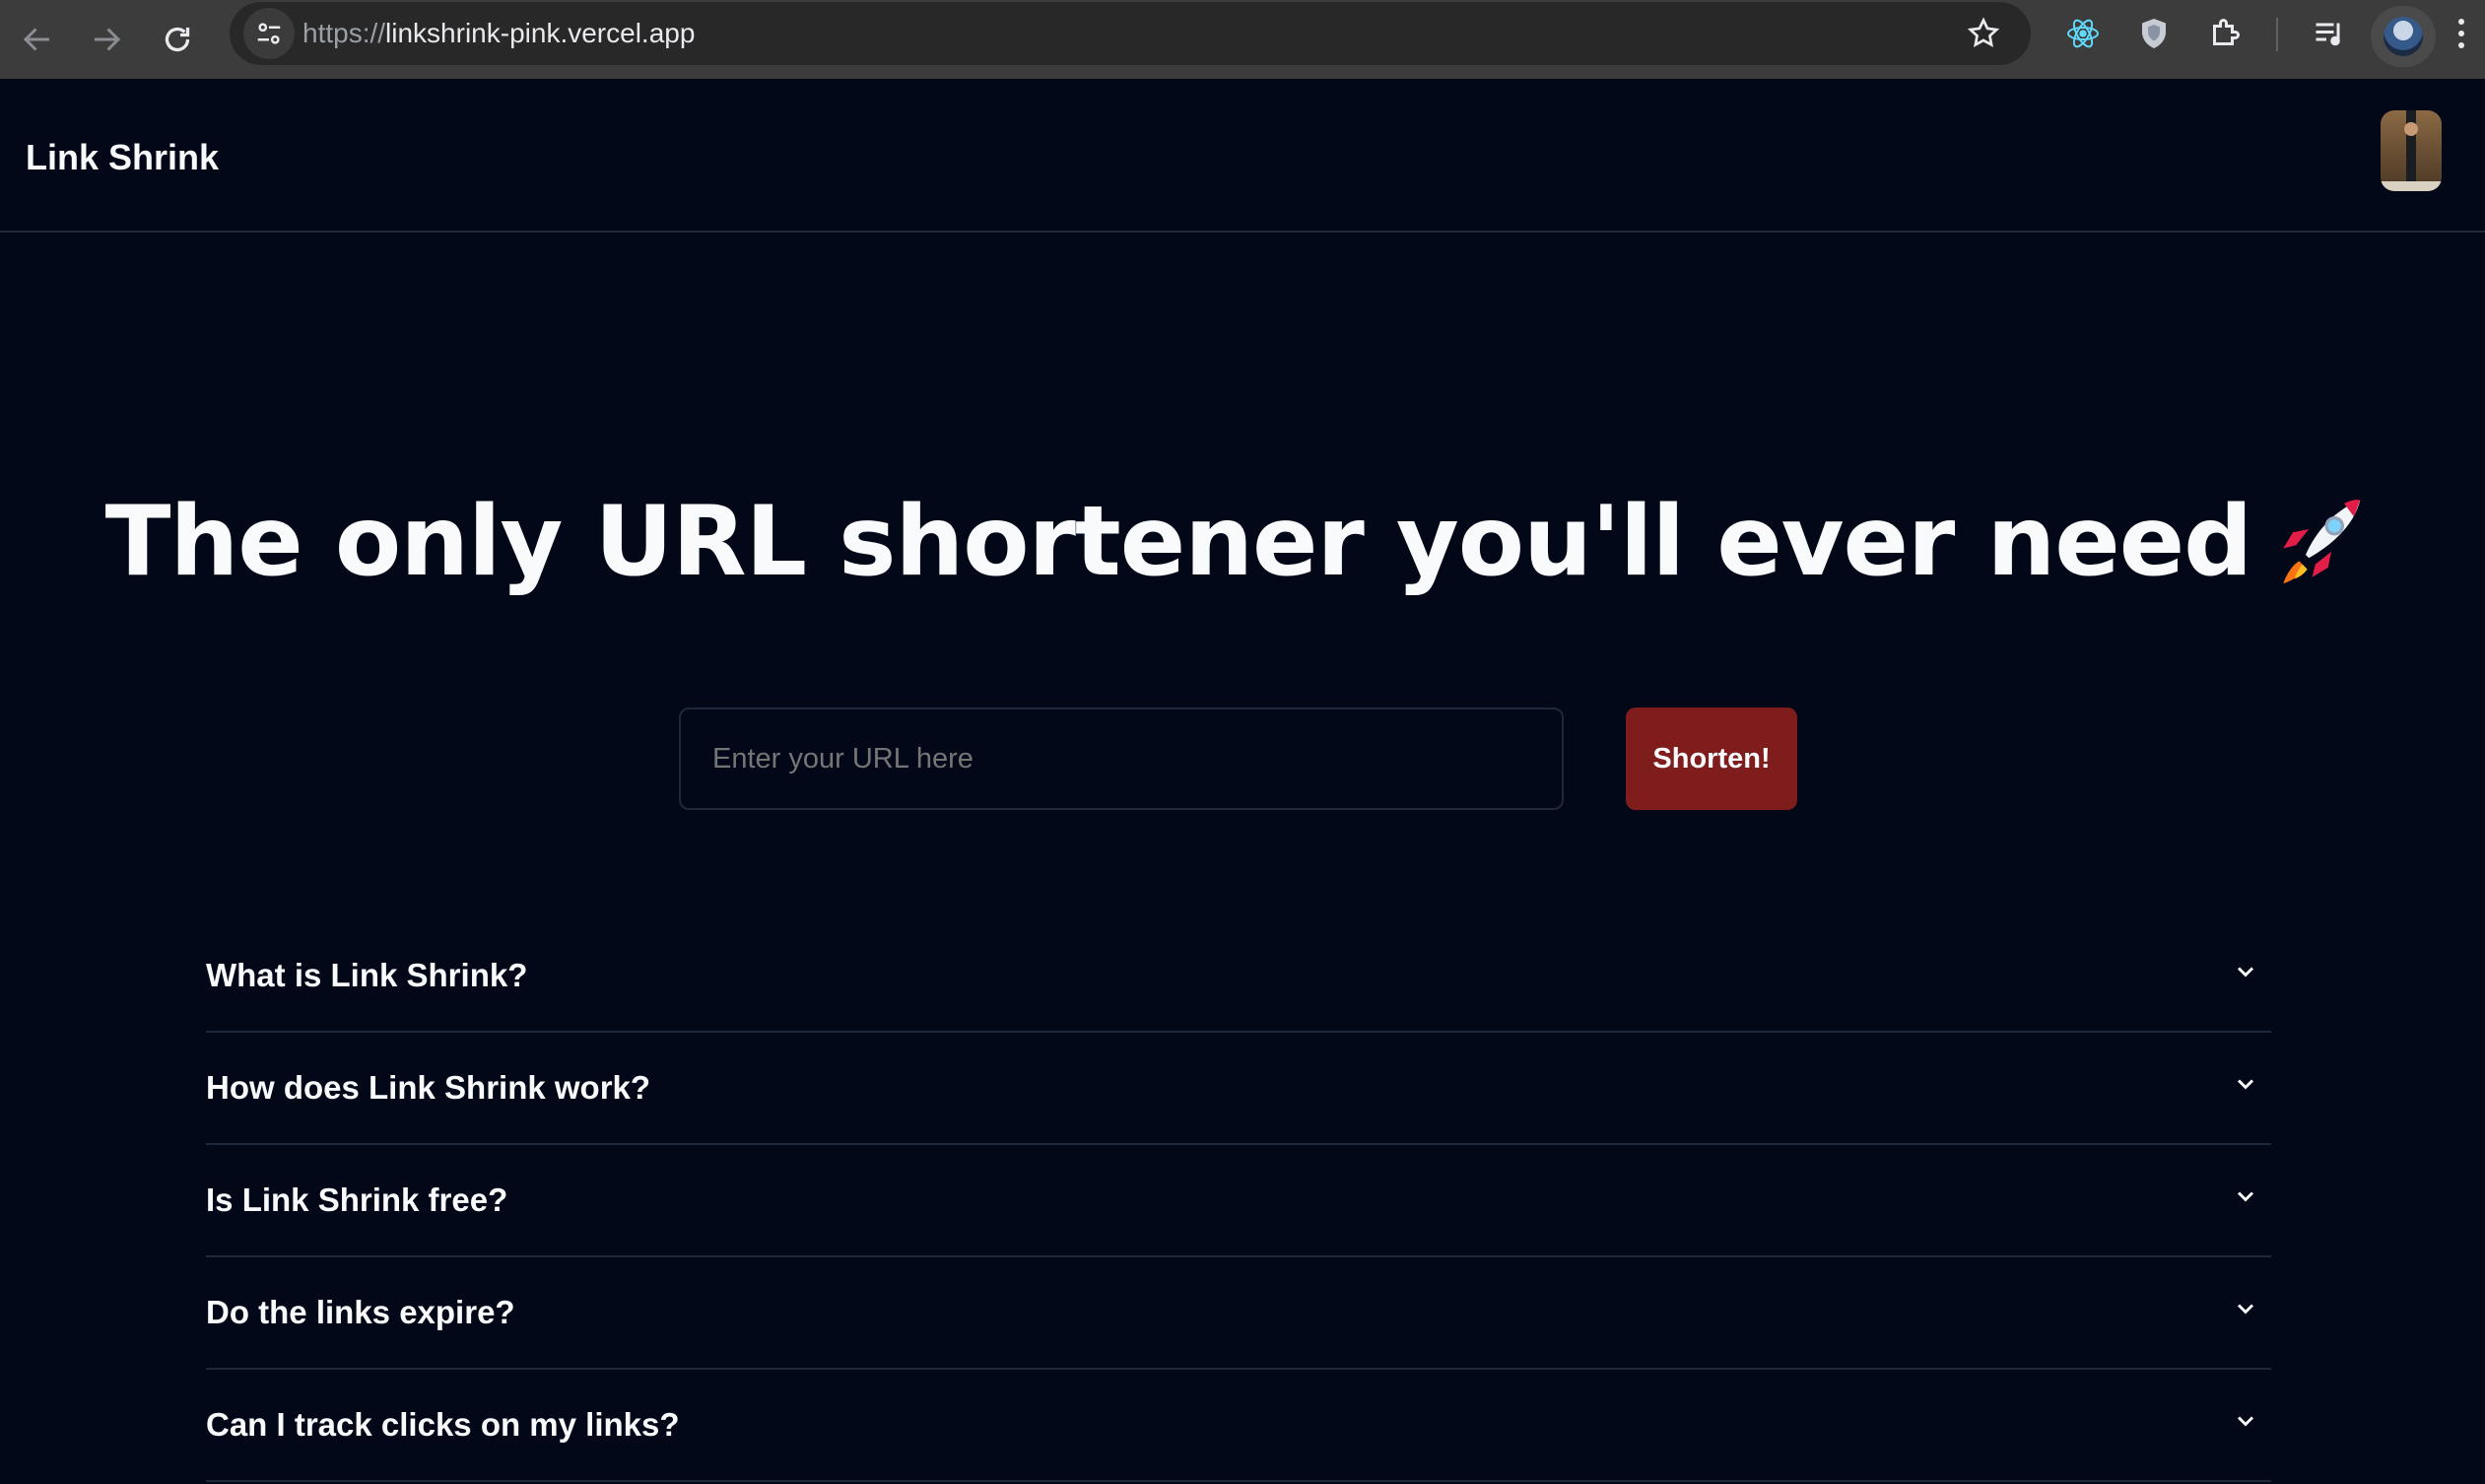  I want to click on shield-extension-icon, so click(2154, 33).